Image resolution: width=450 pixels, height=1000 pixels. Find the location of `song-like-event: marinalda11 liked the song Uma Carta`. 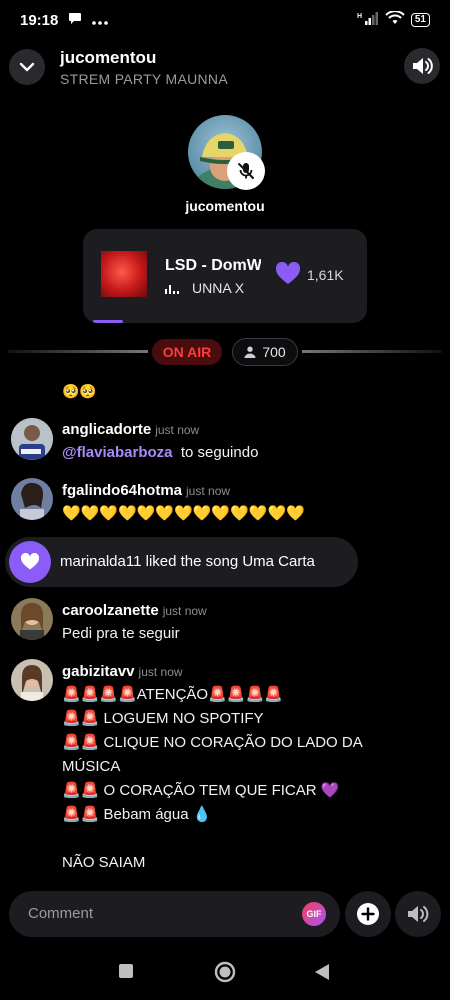

song-like-event: marinalda11 liked the song Uma Carta is located at coordinates (181, 562).